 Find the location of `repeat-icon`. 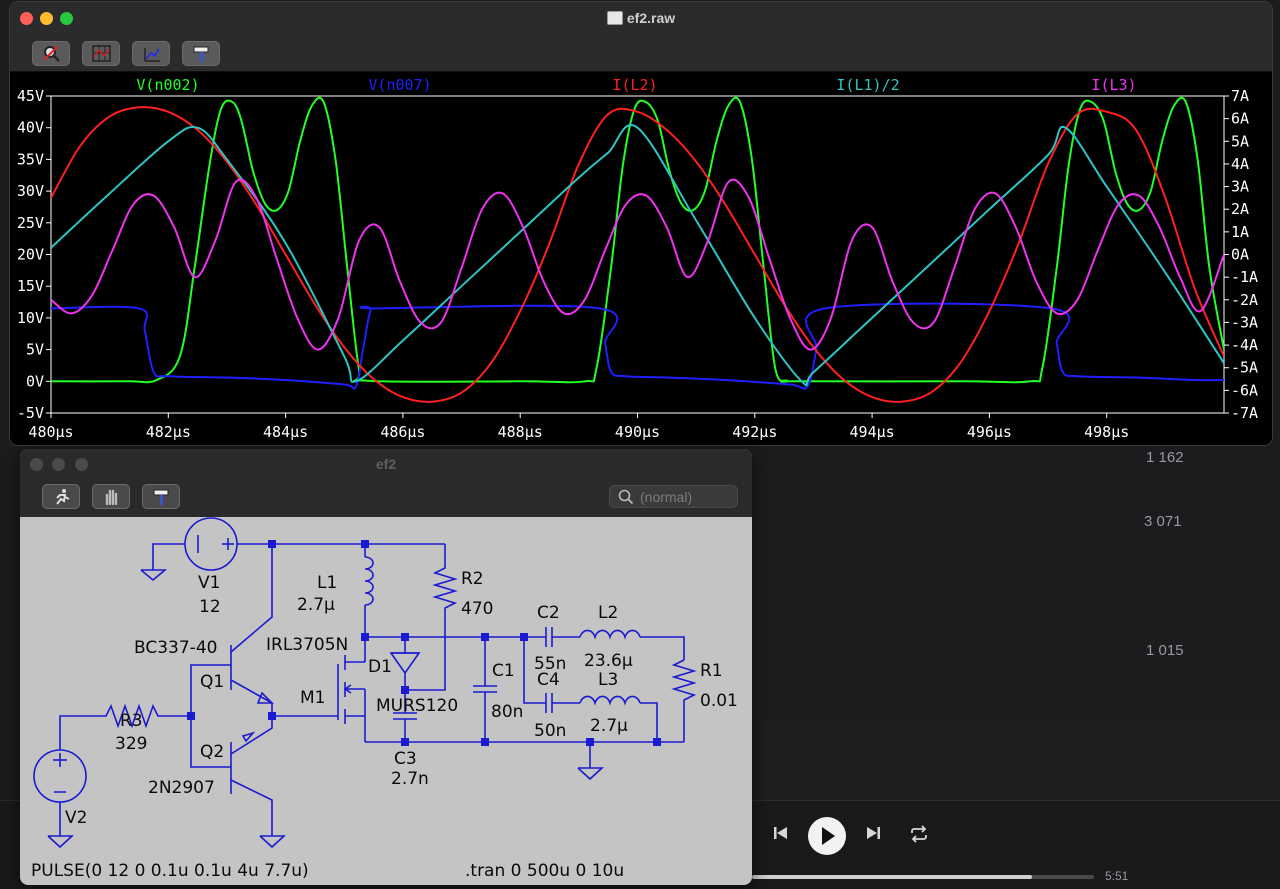

repeat-icon is located at coordinates (919, 836).